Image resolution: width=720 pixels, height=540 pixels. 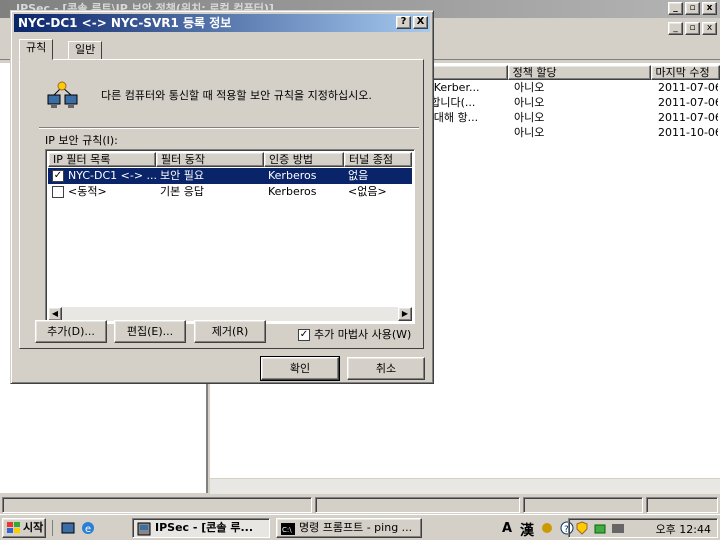 I want to click on scroll-left-icon: ◀, so click(x=55, y=314).